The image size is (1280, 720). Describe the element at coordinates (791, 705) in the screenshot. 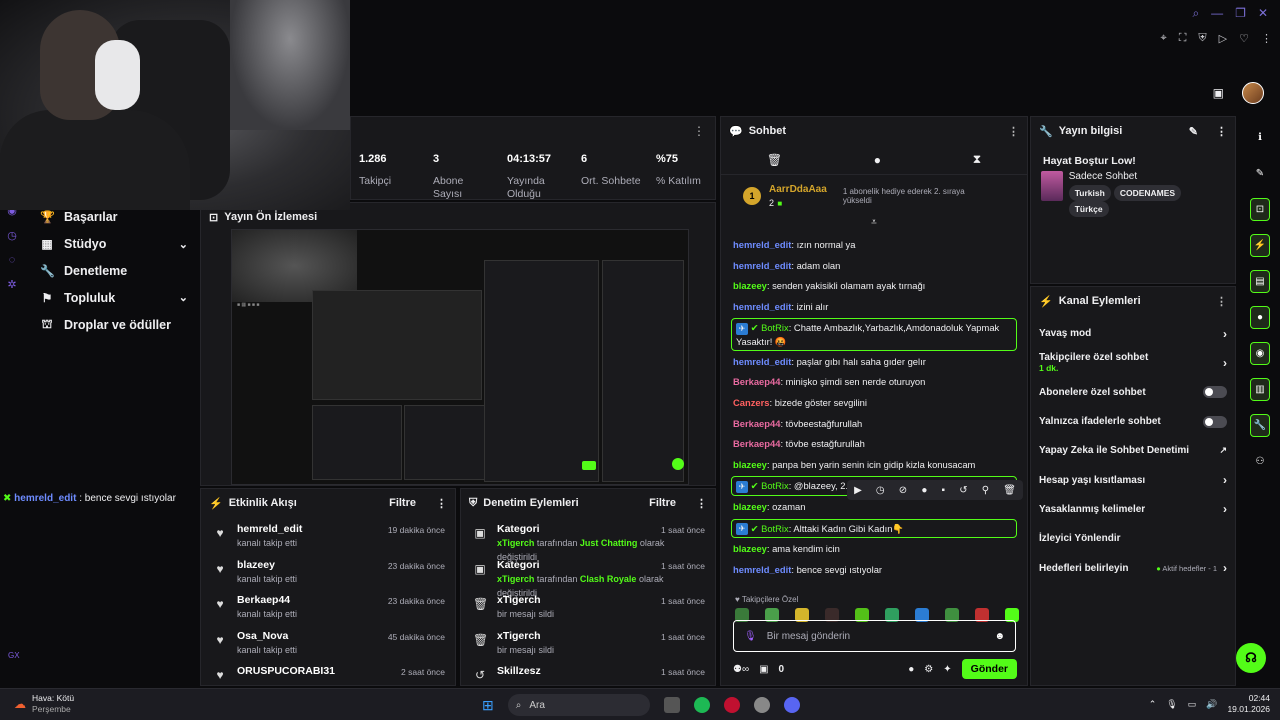

I see `discord-icon` at that location.